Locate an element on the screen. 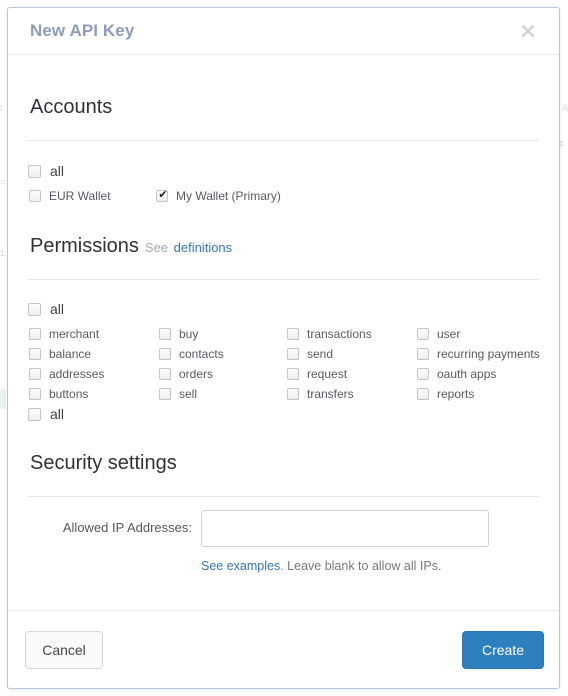 Image resolution: width=568 pixels, height=696 pixels. permission-checkbox-reports: reports is located at coordinates (445, 394).